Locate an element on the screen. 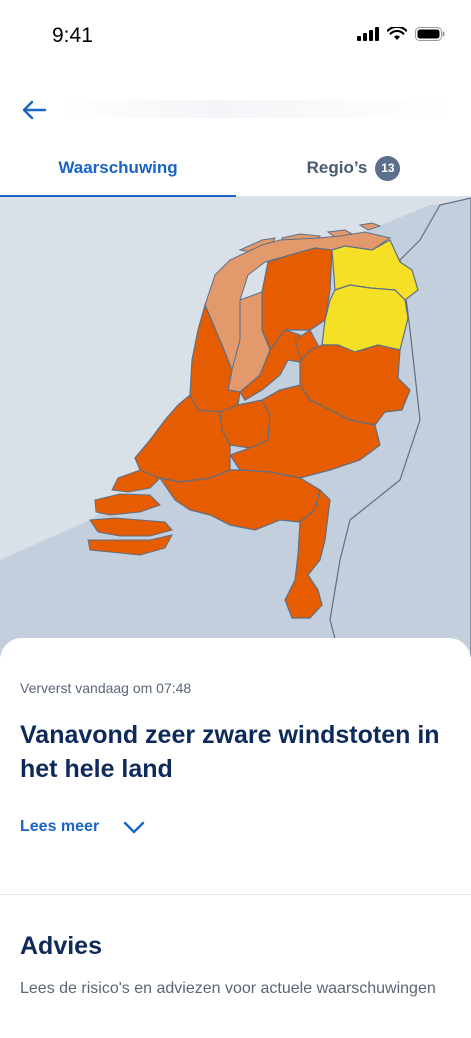 The height and width of the screenshot is (1038, 471). tab-waarschuwing-label: Waarschuwing is located at coordinates (118, 167).